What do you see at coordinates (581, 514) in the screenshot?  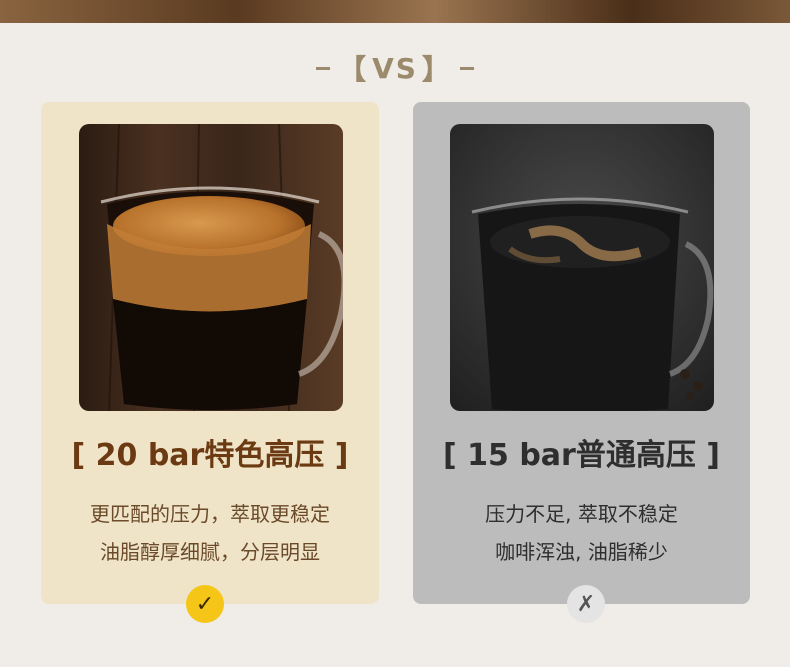 I see `card-15bar-desc-1: 压力不足, 萃取不稳定` at bounding box center [581, 514].